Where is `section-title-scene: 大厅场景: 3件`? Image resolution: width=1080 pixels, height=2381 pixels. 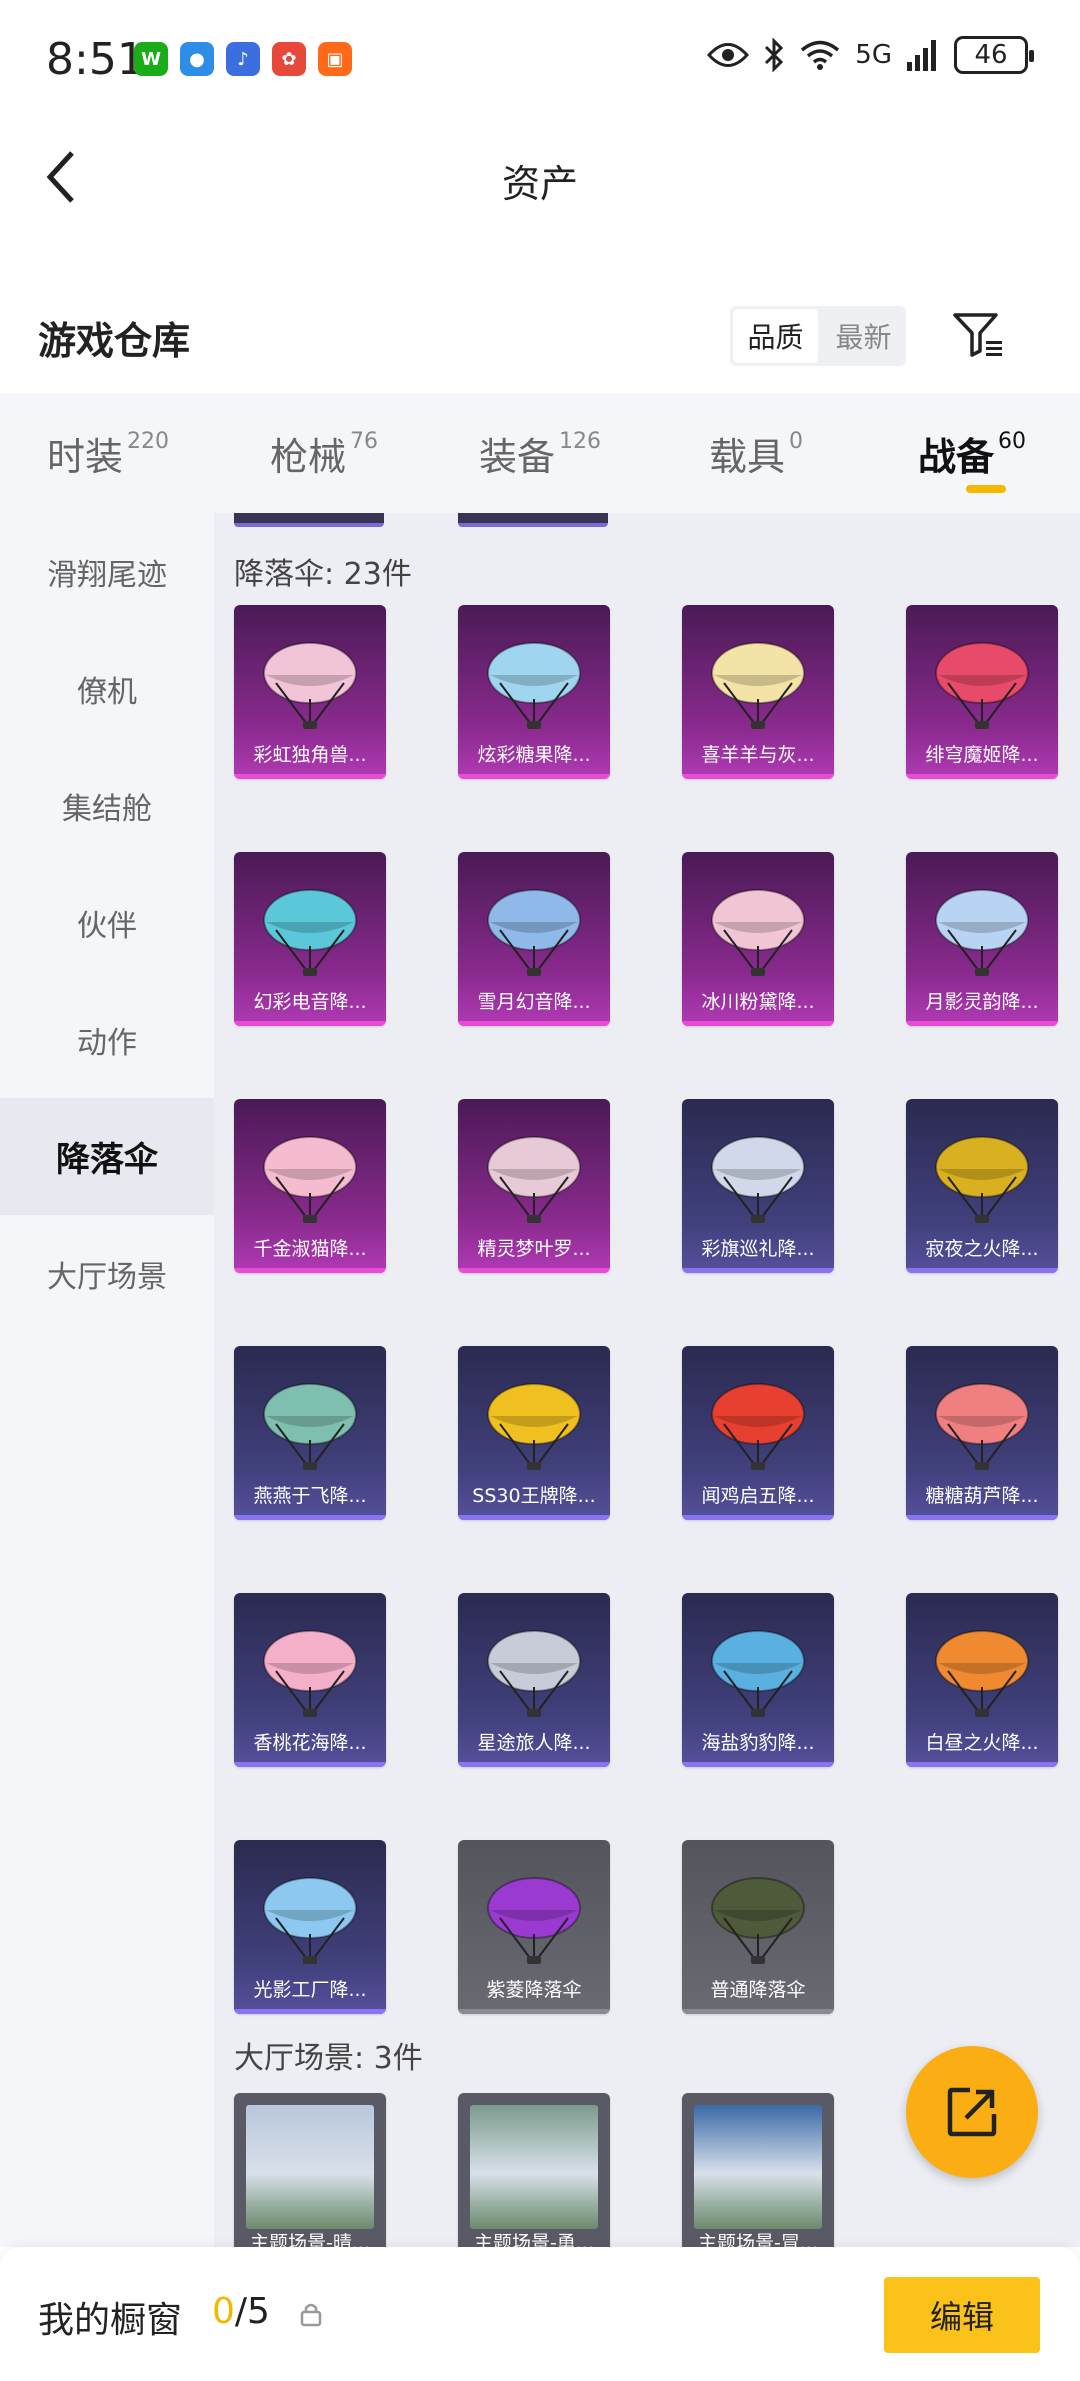
section-title-scene: 大厅场景: 3件 is located at coordinates (328, 2058).